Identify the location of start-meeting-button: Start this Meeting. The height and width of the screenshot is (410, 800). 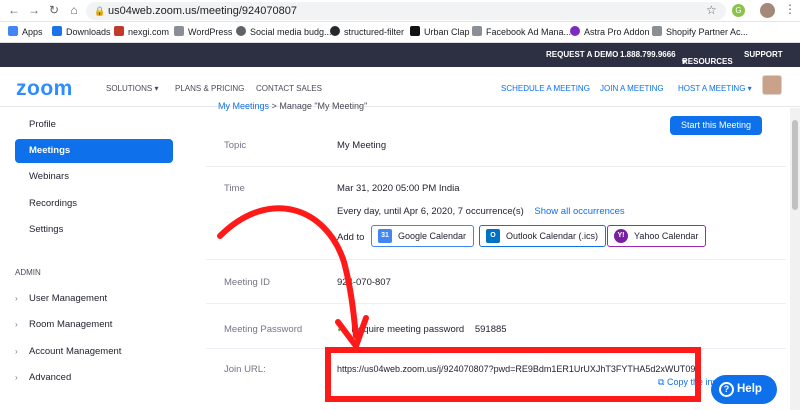
(716, 125).